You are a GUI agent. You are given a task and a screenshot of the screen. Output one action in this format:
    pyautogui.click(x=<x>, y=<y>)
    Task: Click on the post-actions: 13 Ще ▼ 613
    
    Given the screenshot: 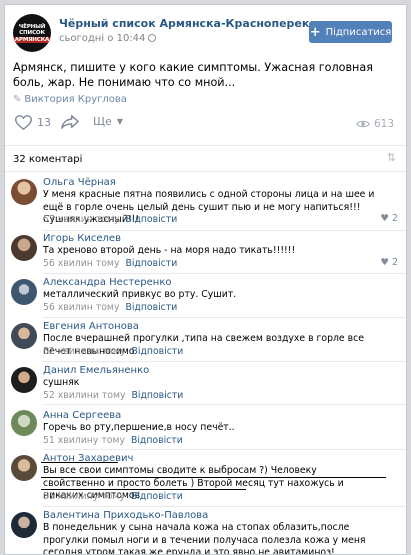 What is the action you would take?
    pyautogui.click(x=205, y=126)
    